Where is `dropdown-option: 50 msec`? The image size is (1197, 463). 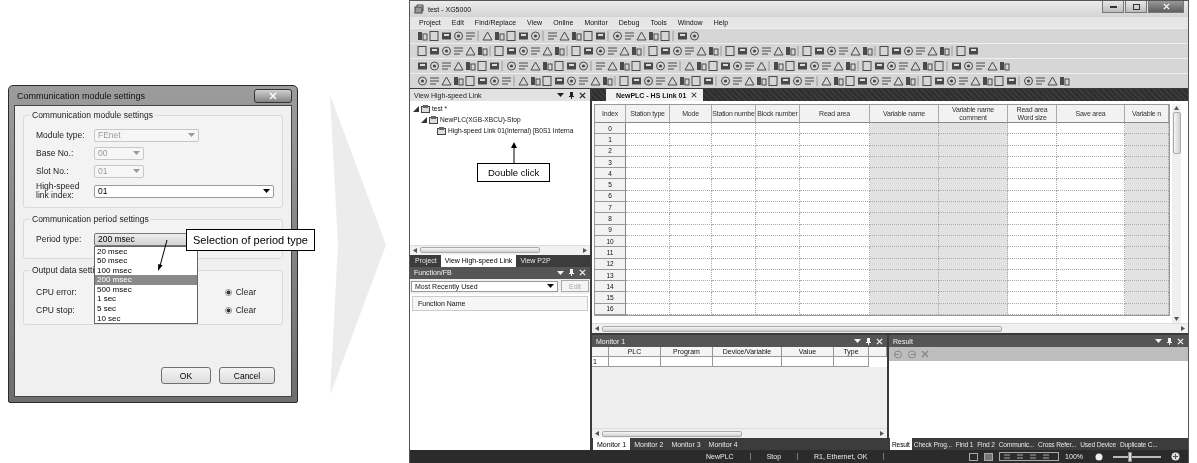 dropdown-option: 50 msec is located at coordinates (146, 261).